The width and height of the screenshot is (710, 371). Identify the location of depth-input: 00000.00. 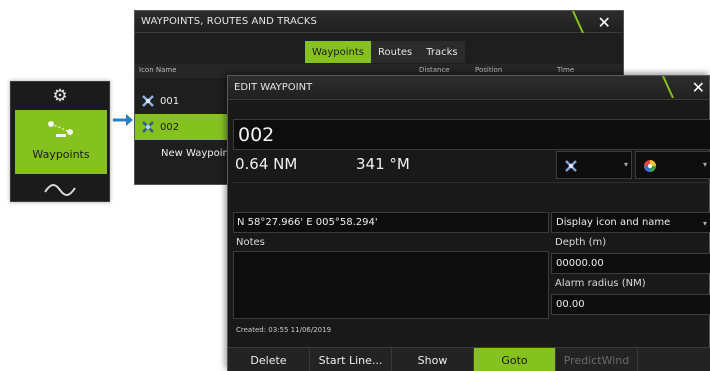
(630, 263).